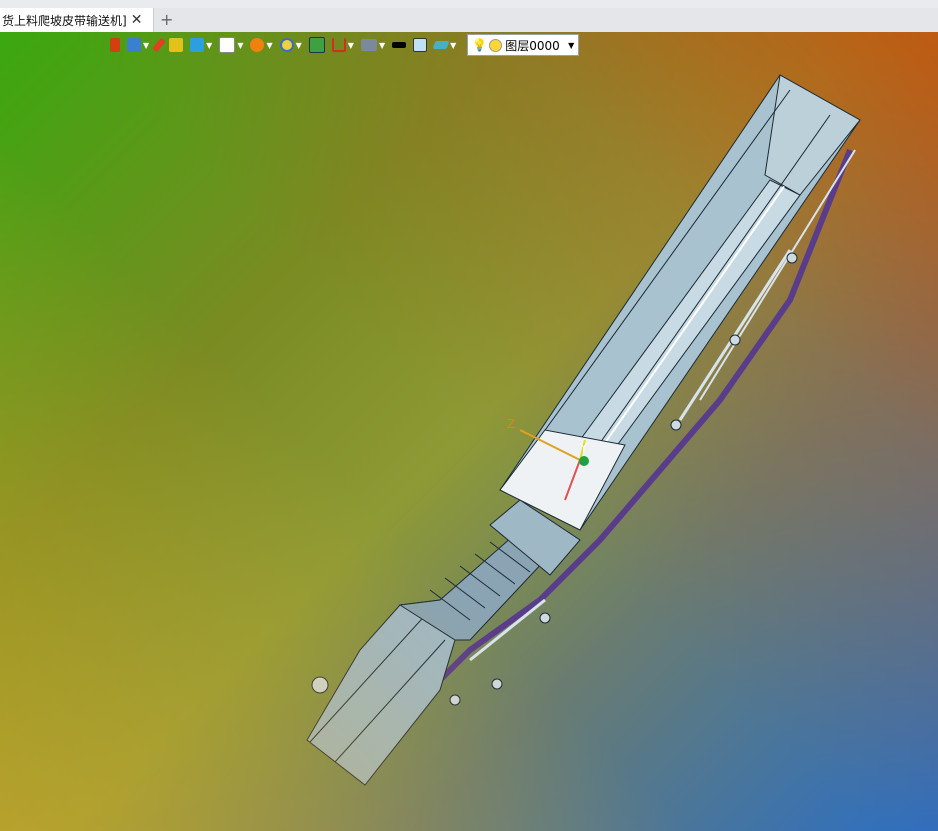 The height and width of the screenshot is (831, 938). Describe the element at coordinates (64, 20) in the screenshot. I see `document-tab-label: 货上料爬坡皮带输送机]` at that location.